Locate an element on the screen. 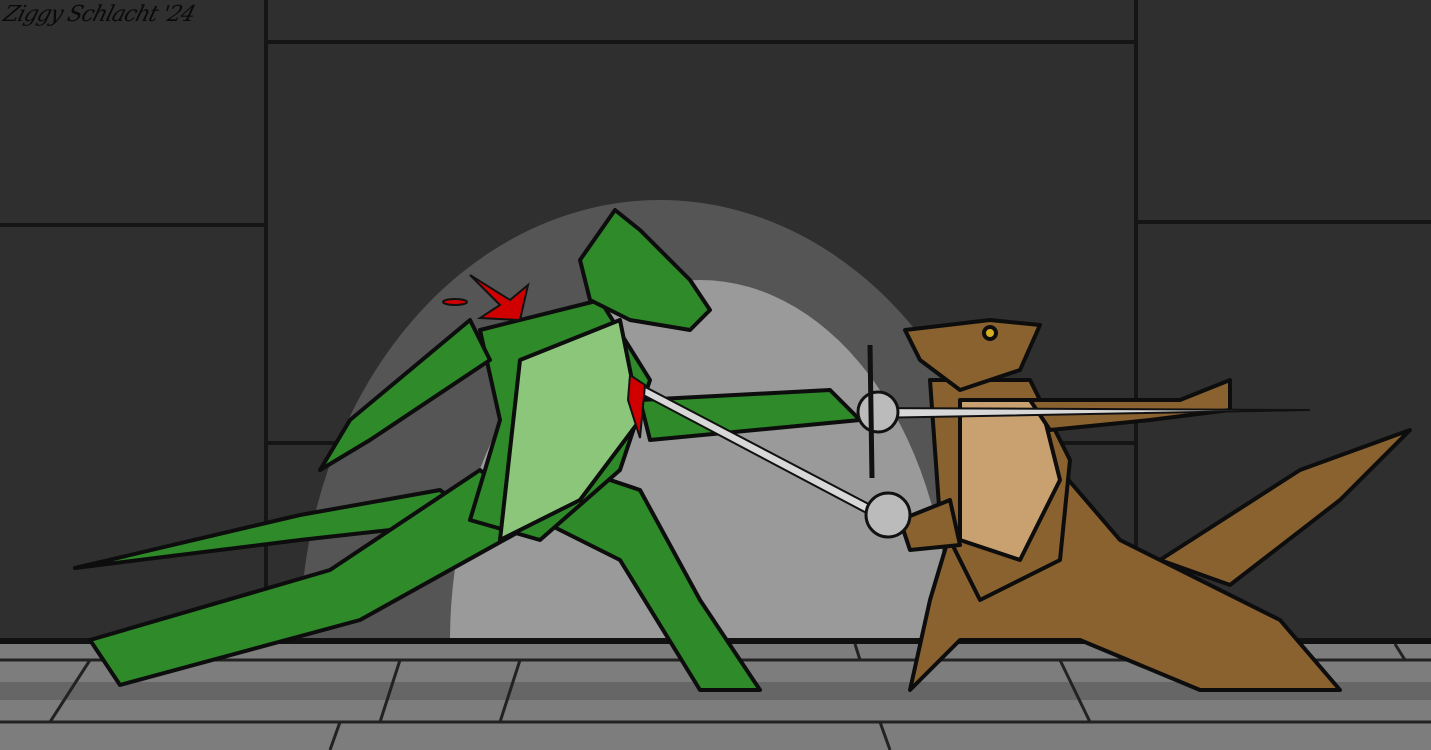 Image resolution: width=1431 pixels, height=750 pixels. brown-rapier-guard is located at coordinates (888, 515).